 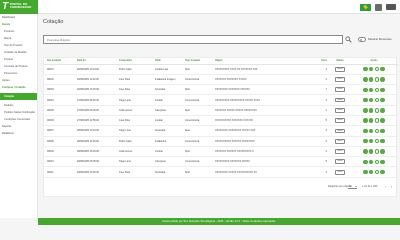 What do you see at coordinates (18, 112) in the screenshot?
I see `sidebar-item-13: Pedidos Status Notificação` at bounding box center [18, 112].